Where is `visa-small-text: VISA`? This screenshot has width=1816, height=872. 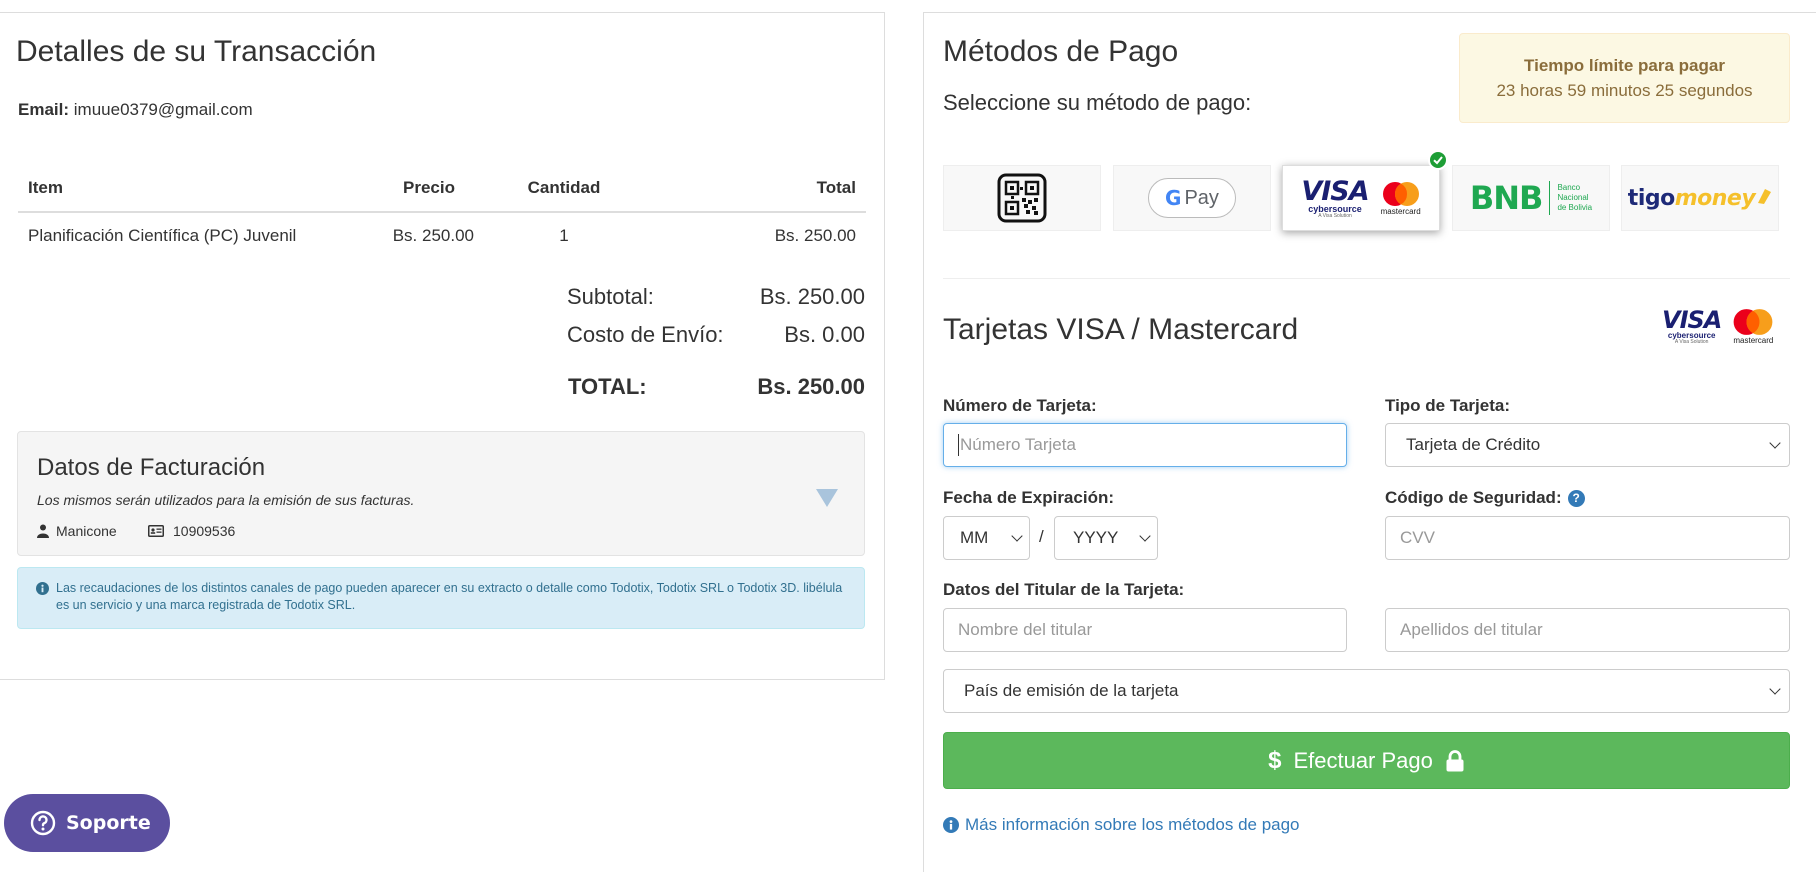 visa-small-text: VISA is located at coordinates (1692, 320).